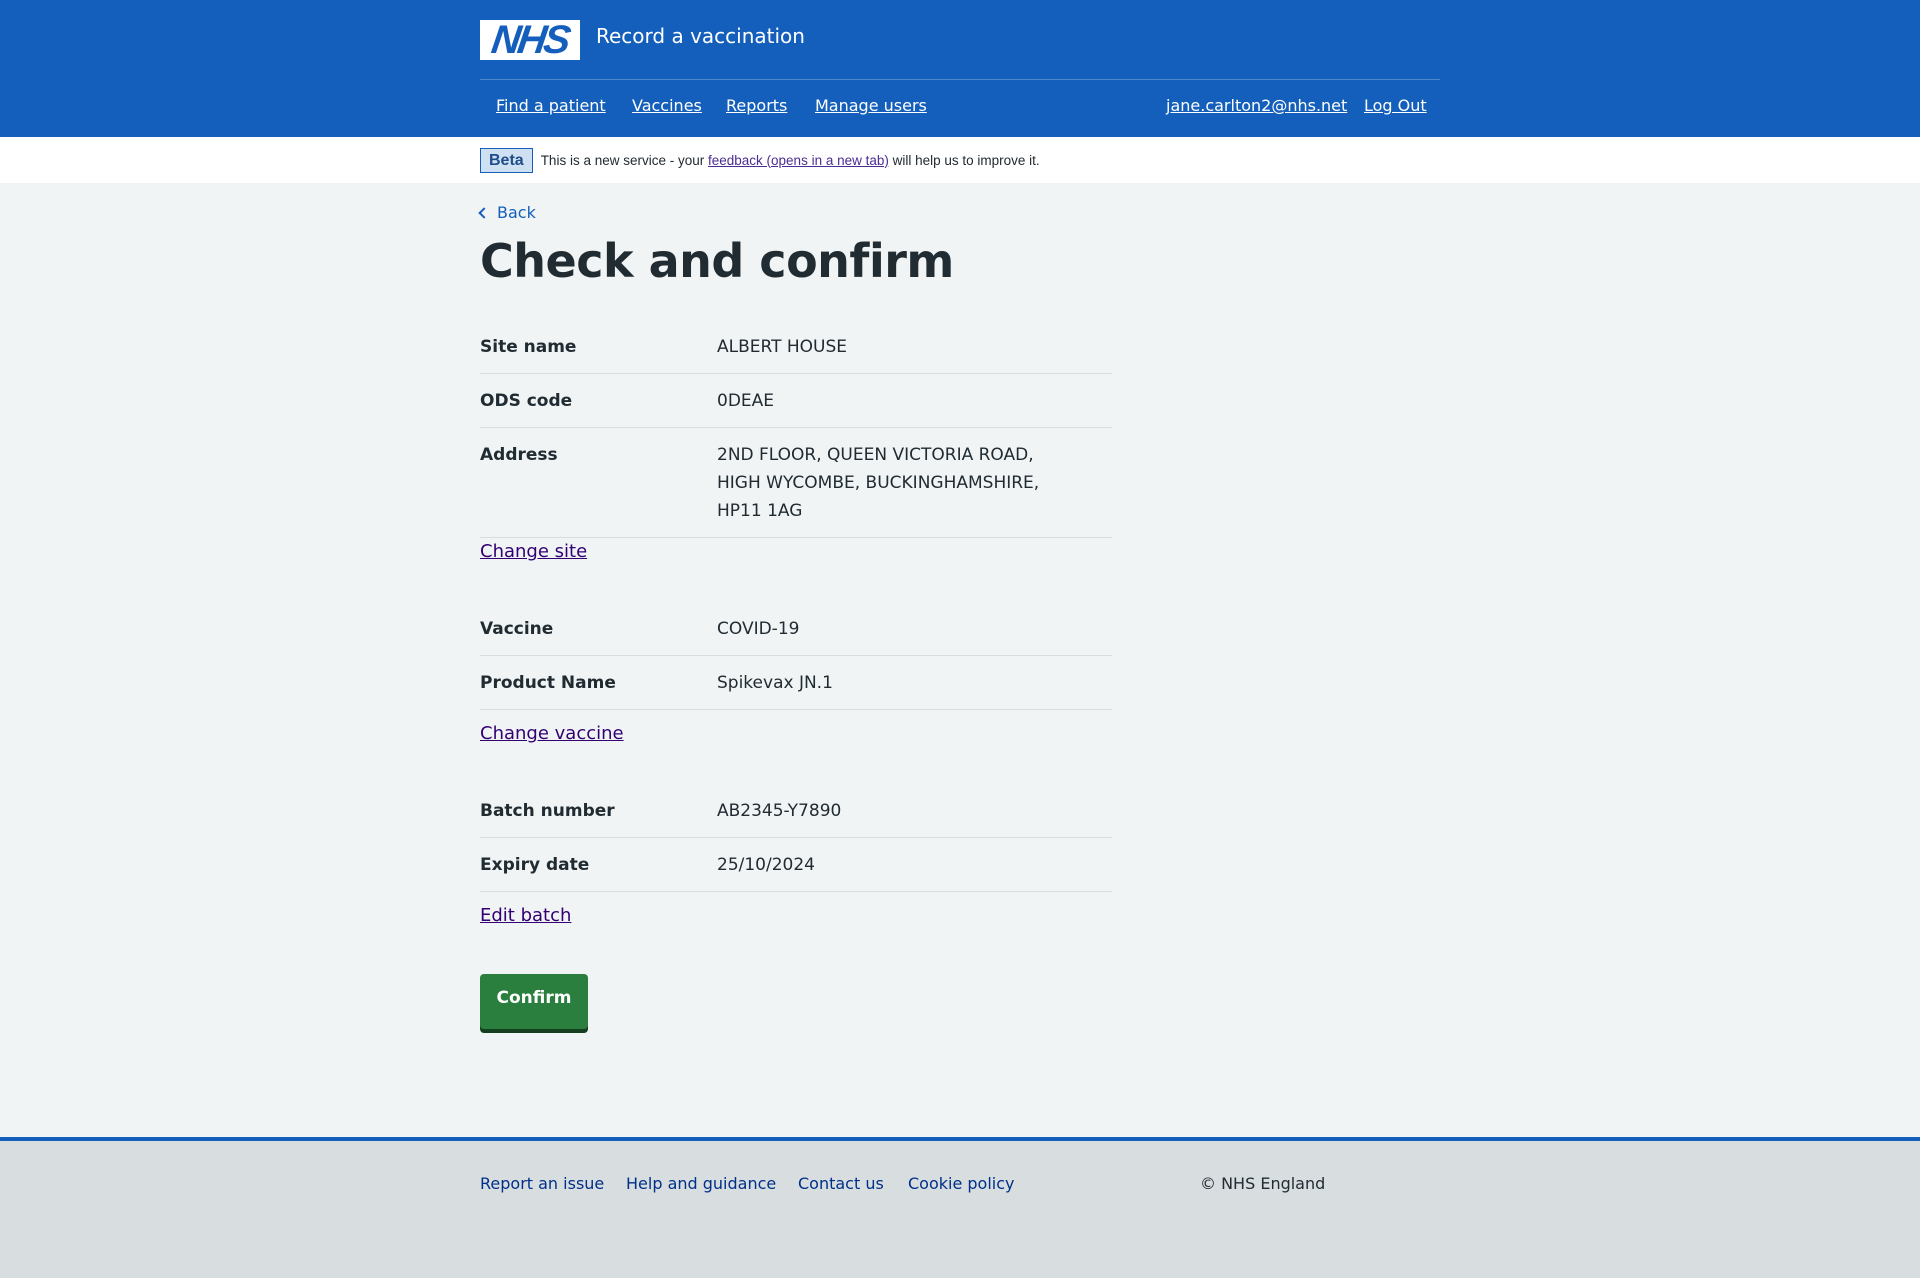  What do you see at coordinates (534, 1001) in the screenshot?
I see `confirm-button: Confirm` at bounding box center [534, 1001].